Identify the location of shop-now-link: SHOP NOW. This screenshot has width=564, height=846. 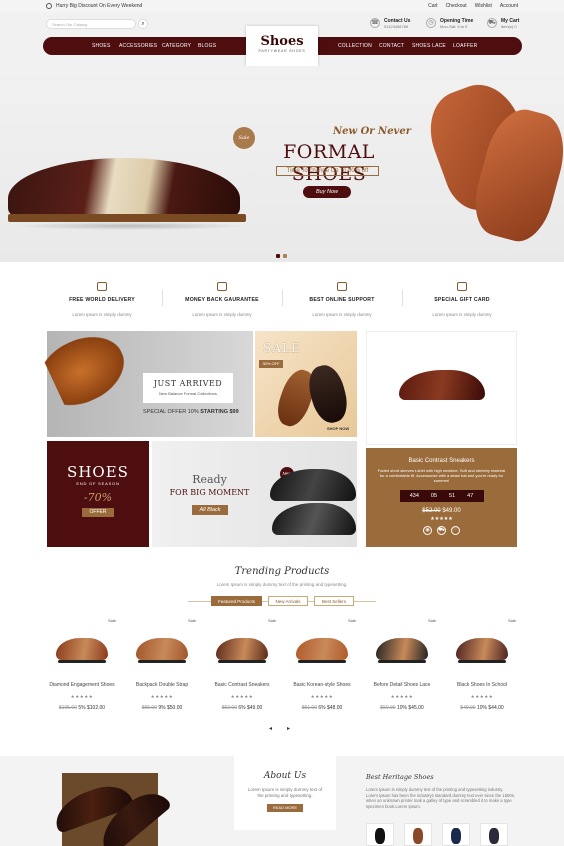
(338, 428).